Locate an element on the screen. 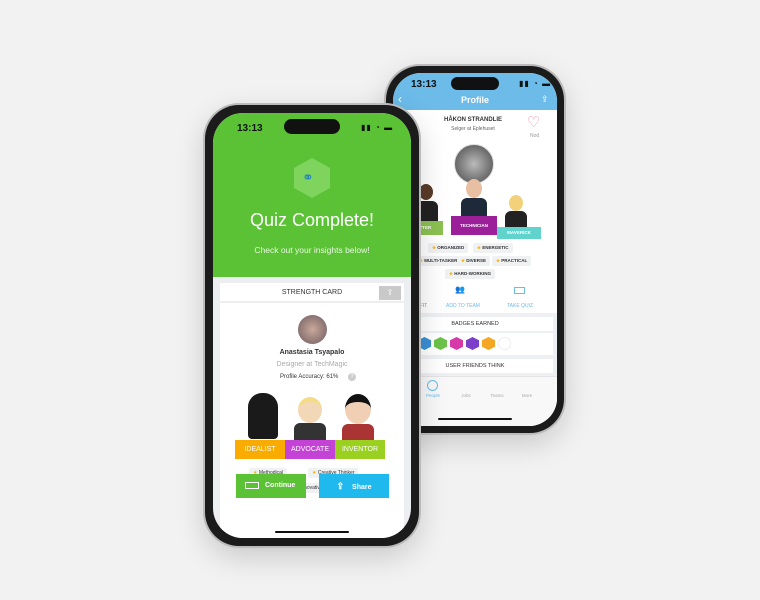  tag: DIVERSE is located at coordinates (474, 261).